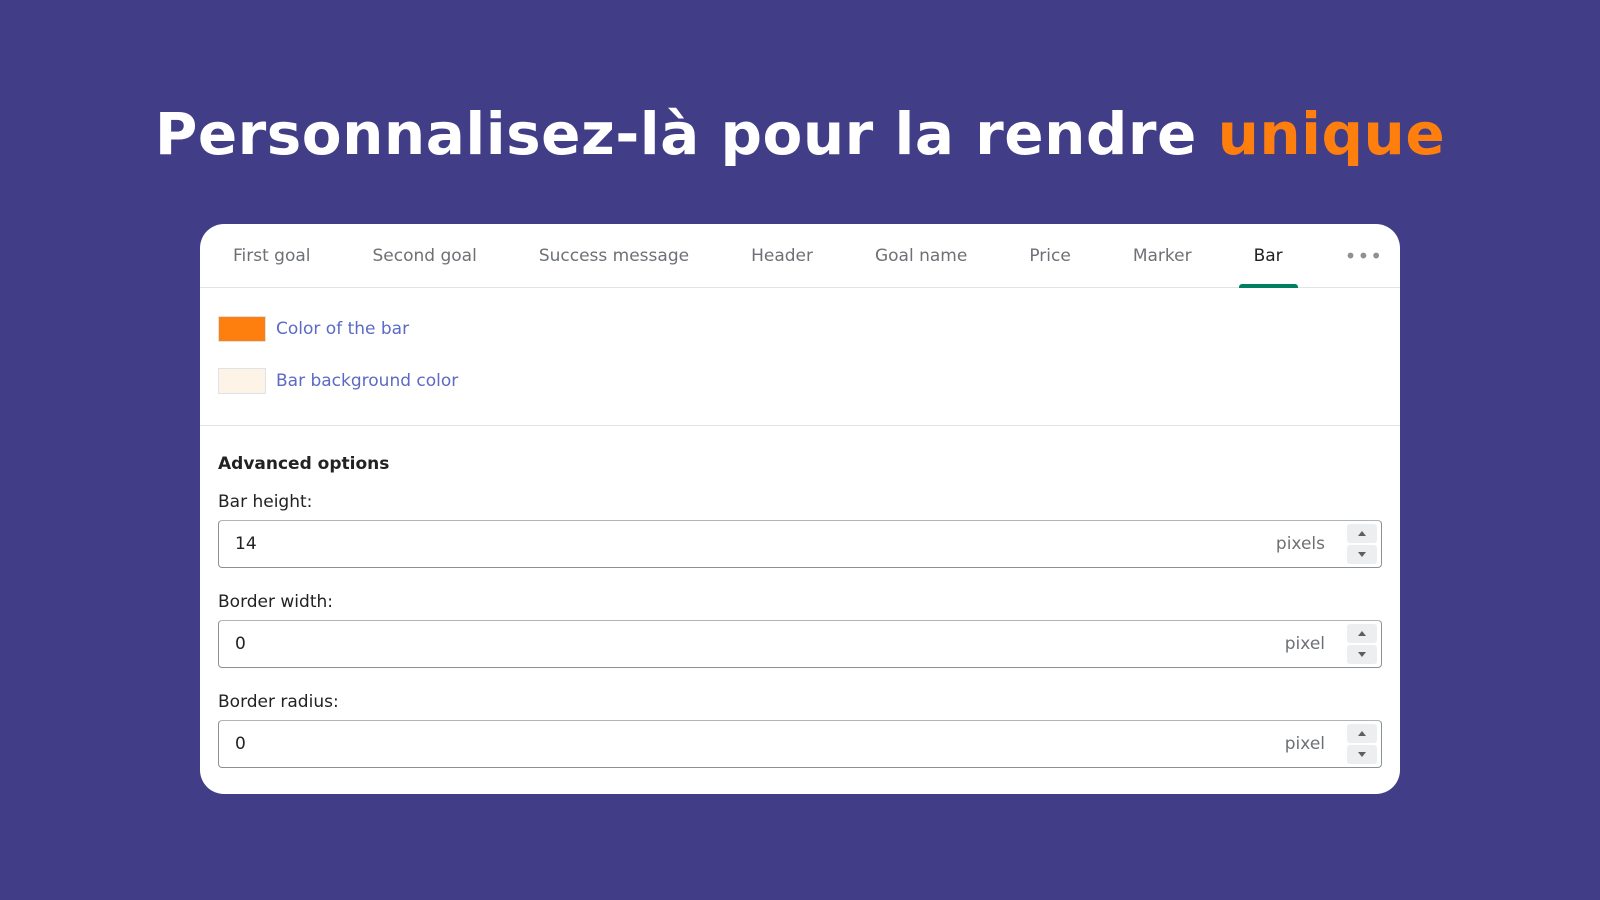 The height and width of the screenshot is (900, 1600). I want to click on bar-background-color-picker: Bar background color, so click(800, 381).